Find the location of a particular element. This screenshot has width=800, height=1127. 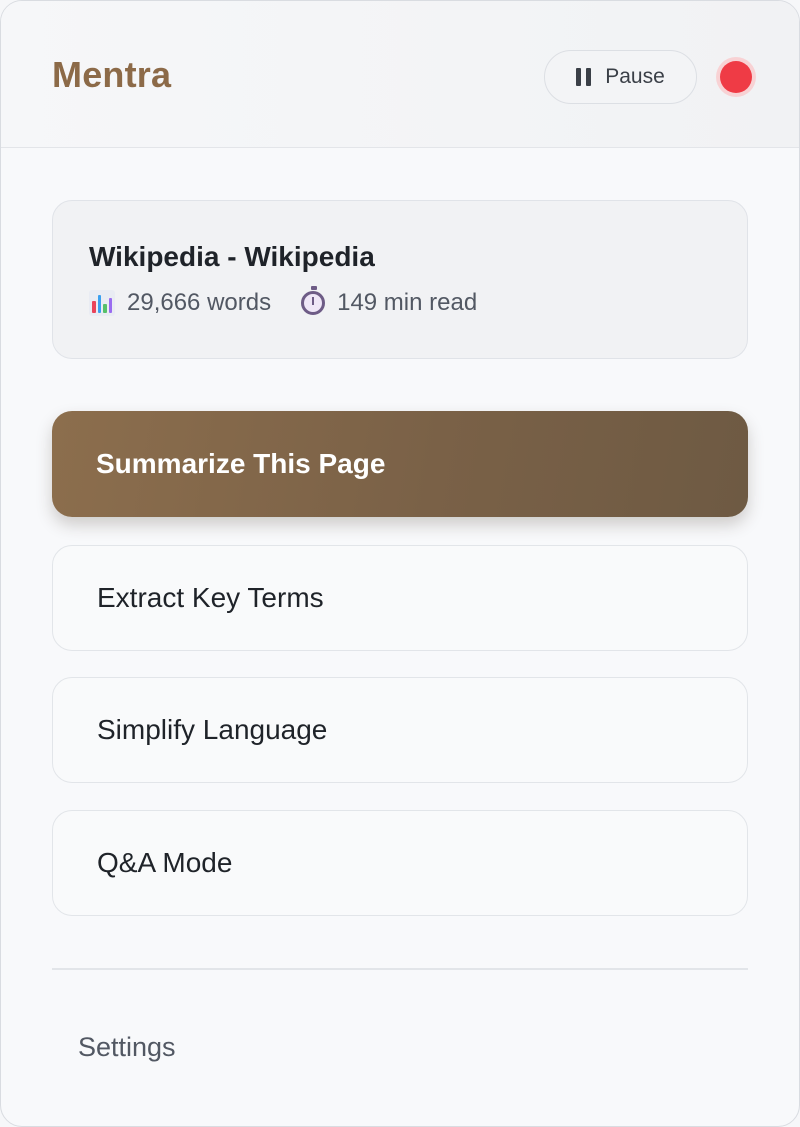

bar-chart-icon is located at coordinates (102, 303).